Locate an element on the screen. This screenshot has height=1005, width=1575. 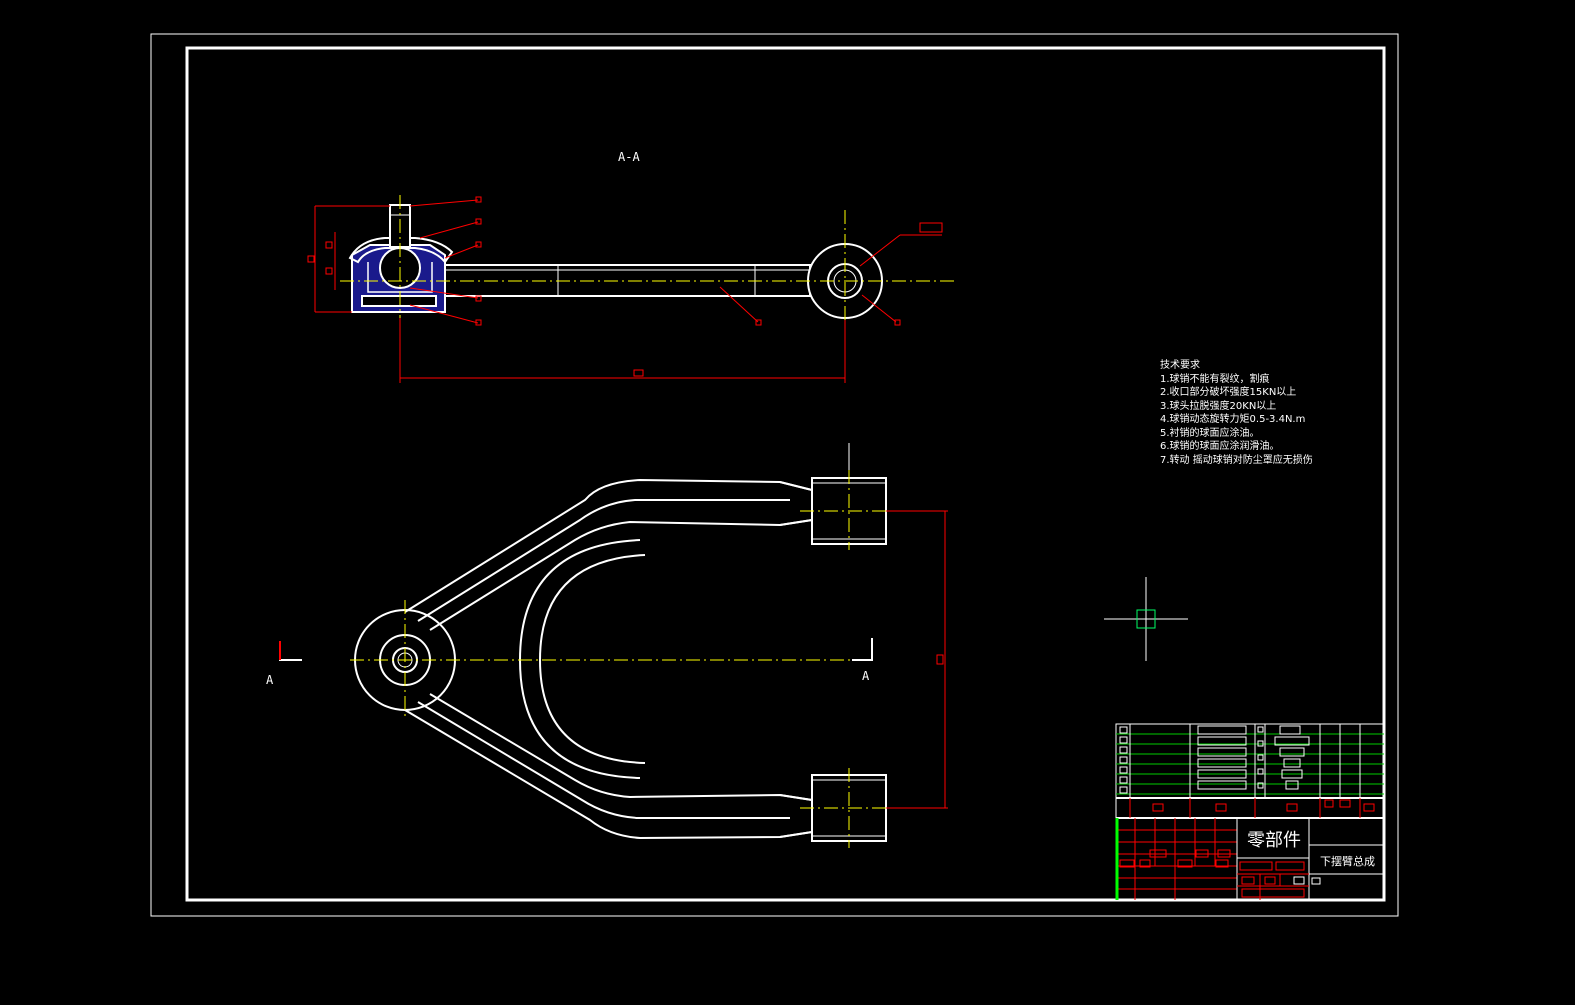
section-view is located at coordinates (647, 260).